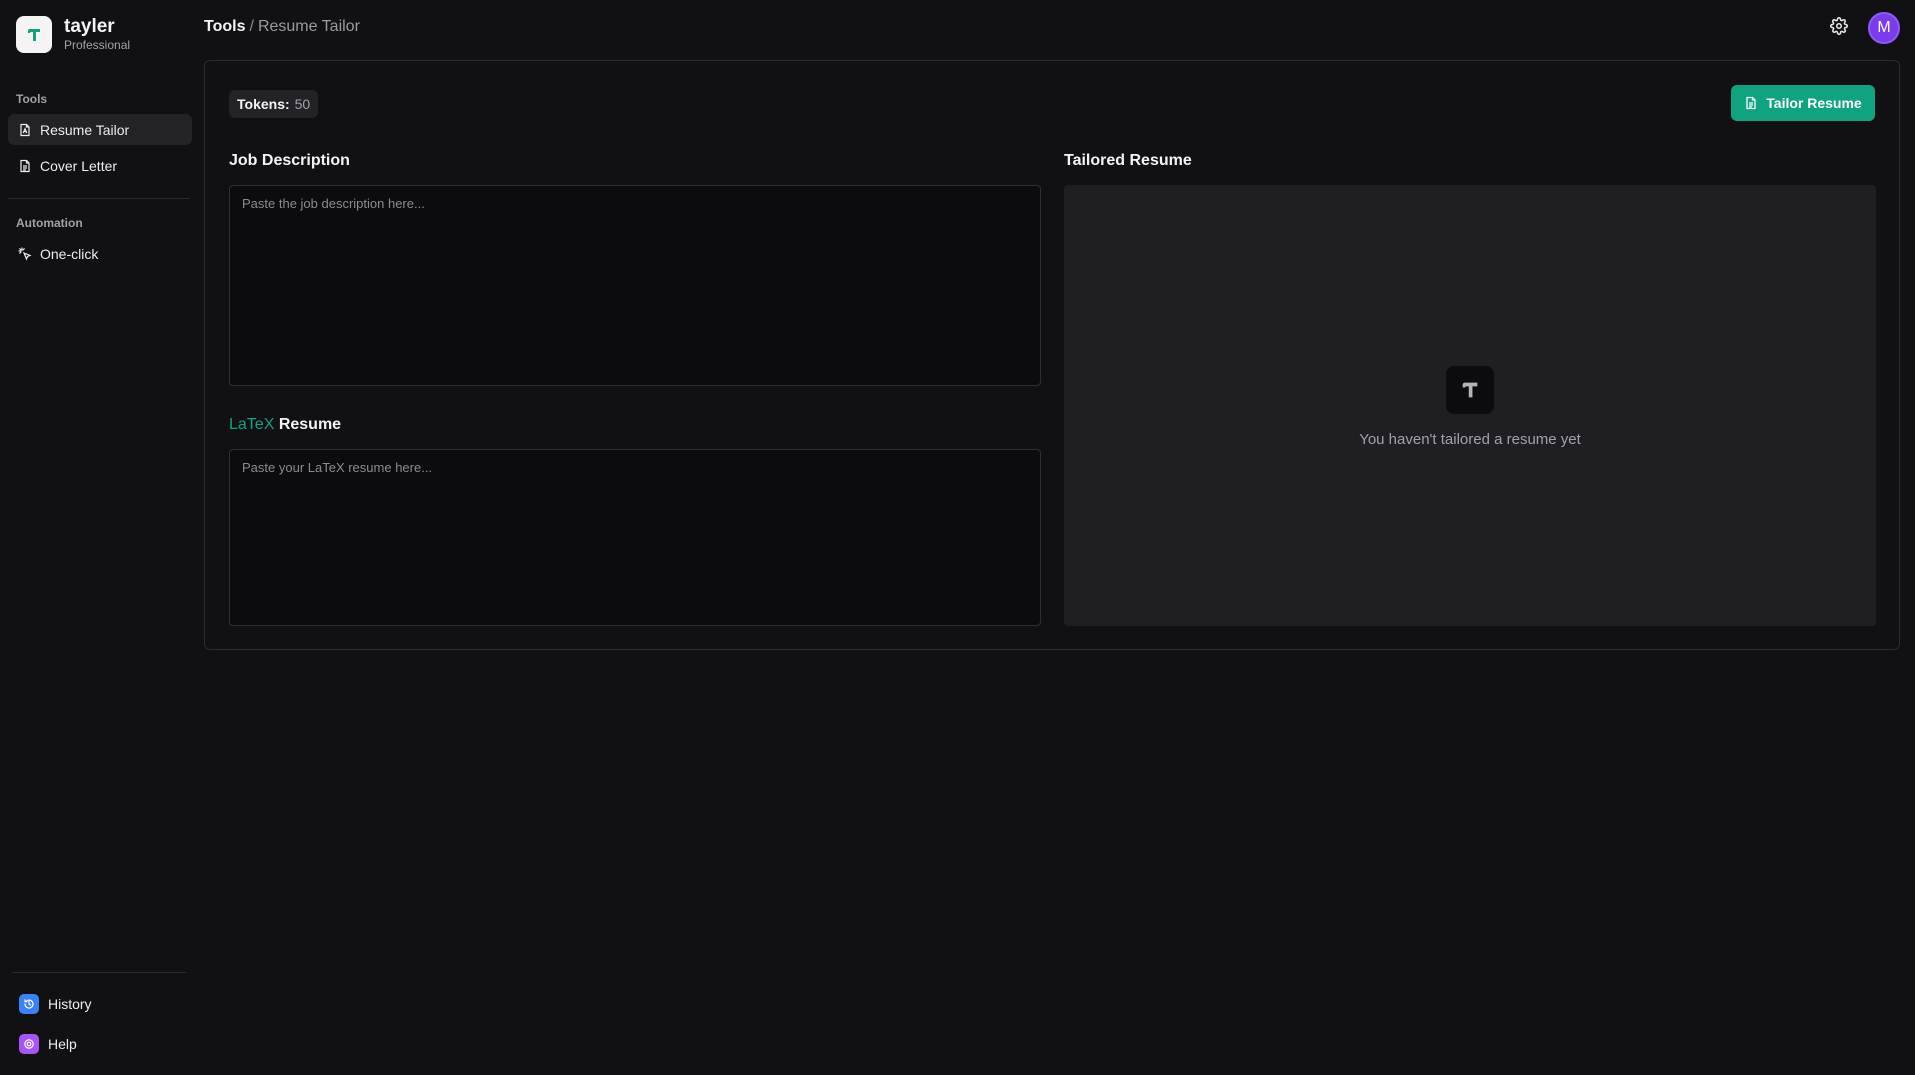  What do you see at coordinates (252, 424) in the screenshot?
I see `latex-label-accent: LaTeX` at bounding box center [252, 424].